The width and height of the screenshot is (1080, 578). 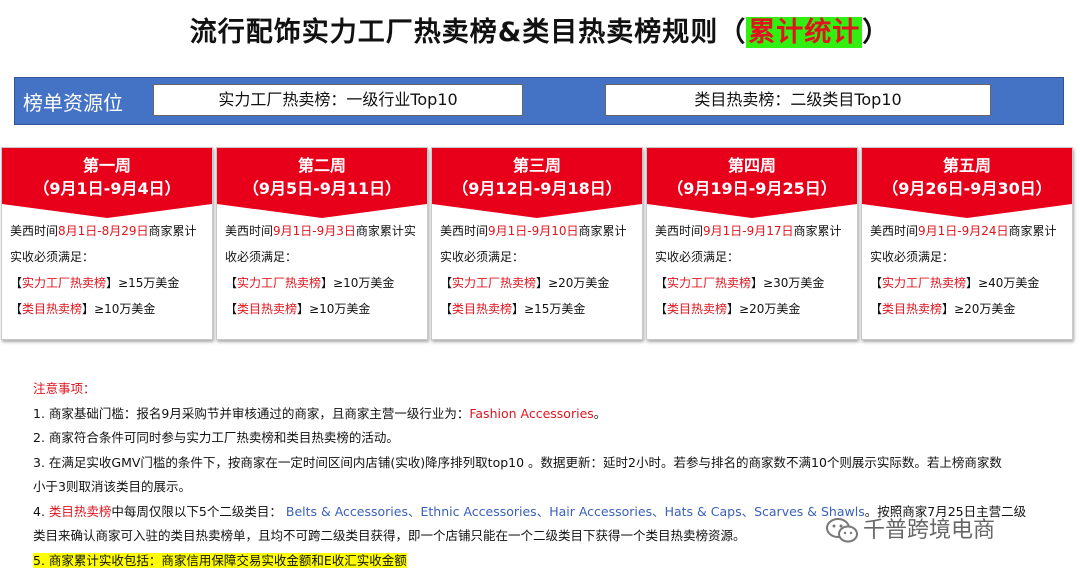 What do you see at coordinates (321, 165) in the screenshot?
I see `week-title: 第二周` at bounding box center [321, 165].